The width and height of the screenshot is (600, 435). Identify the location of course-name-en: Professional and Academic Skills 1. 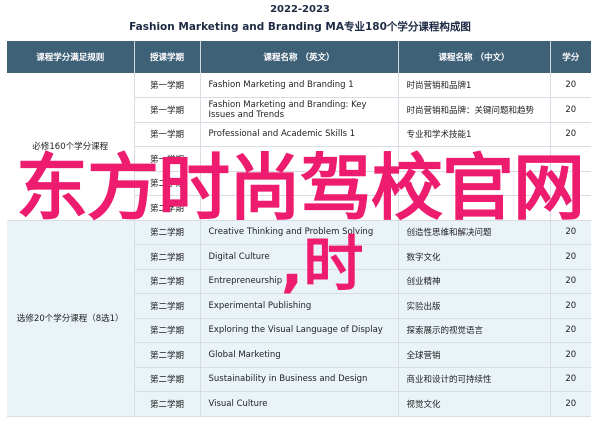
(299, 134).